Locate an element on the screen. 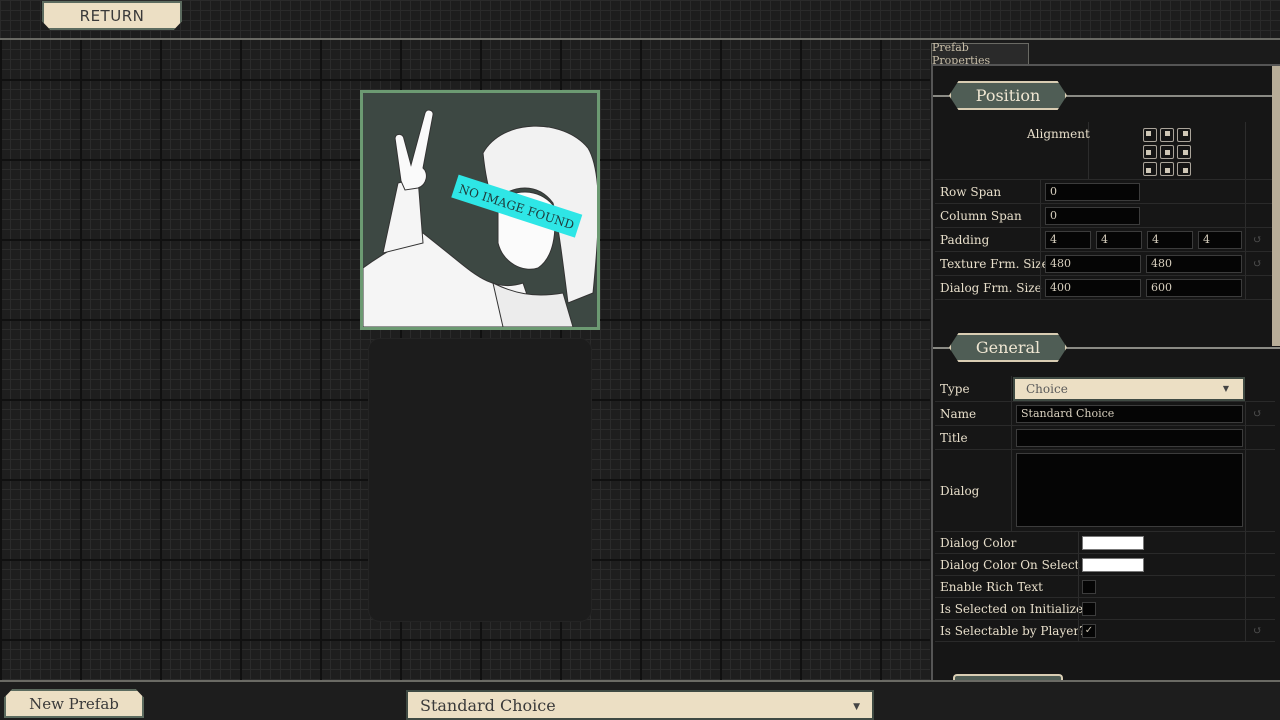 The image size is (1280, 720). alignment-grid is located at coordinates (1167, 152).